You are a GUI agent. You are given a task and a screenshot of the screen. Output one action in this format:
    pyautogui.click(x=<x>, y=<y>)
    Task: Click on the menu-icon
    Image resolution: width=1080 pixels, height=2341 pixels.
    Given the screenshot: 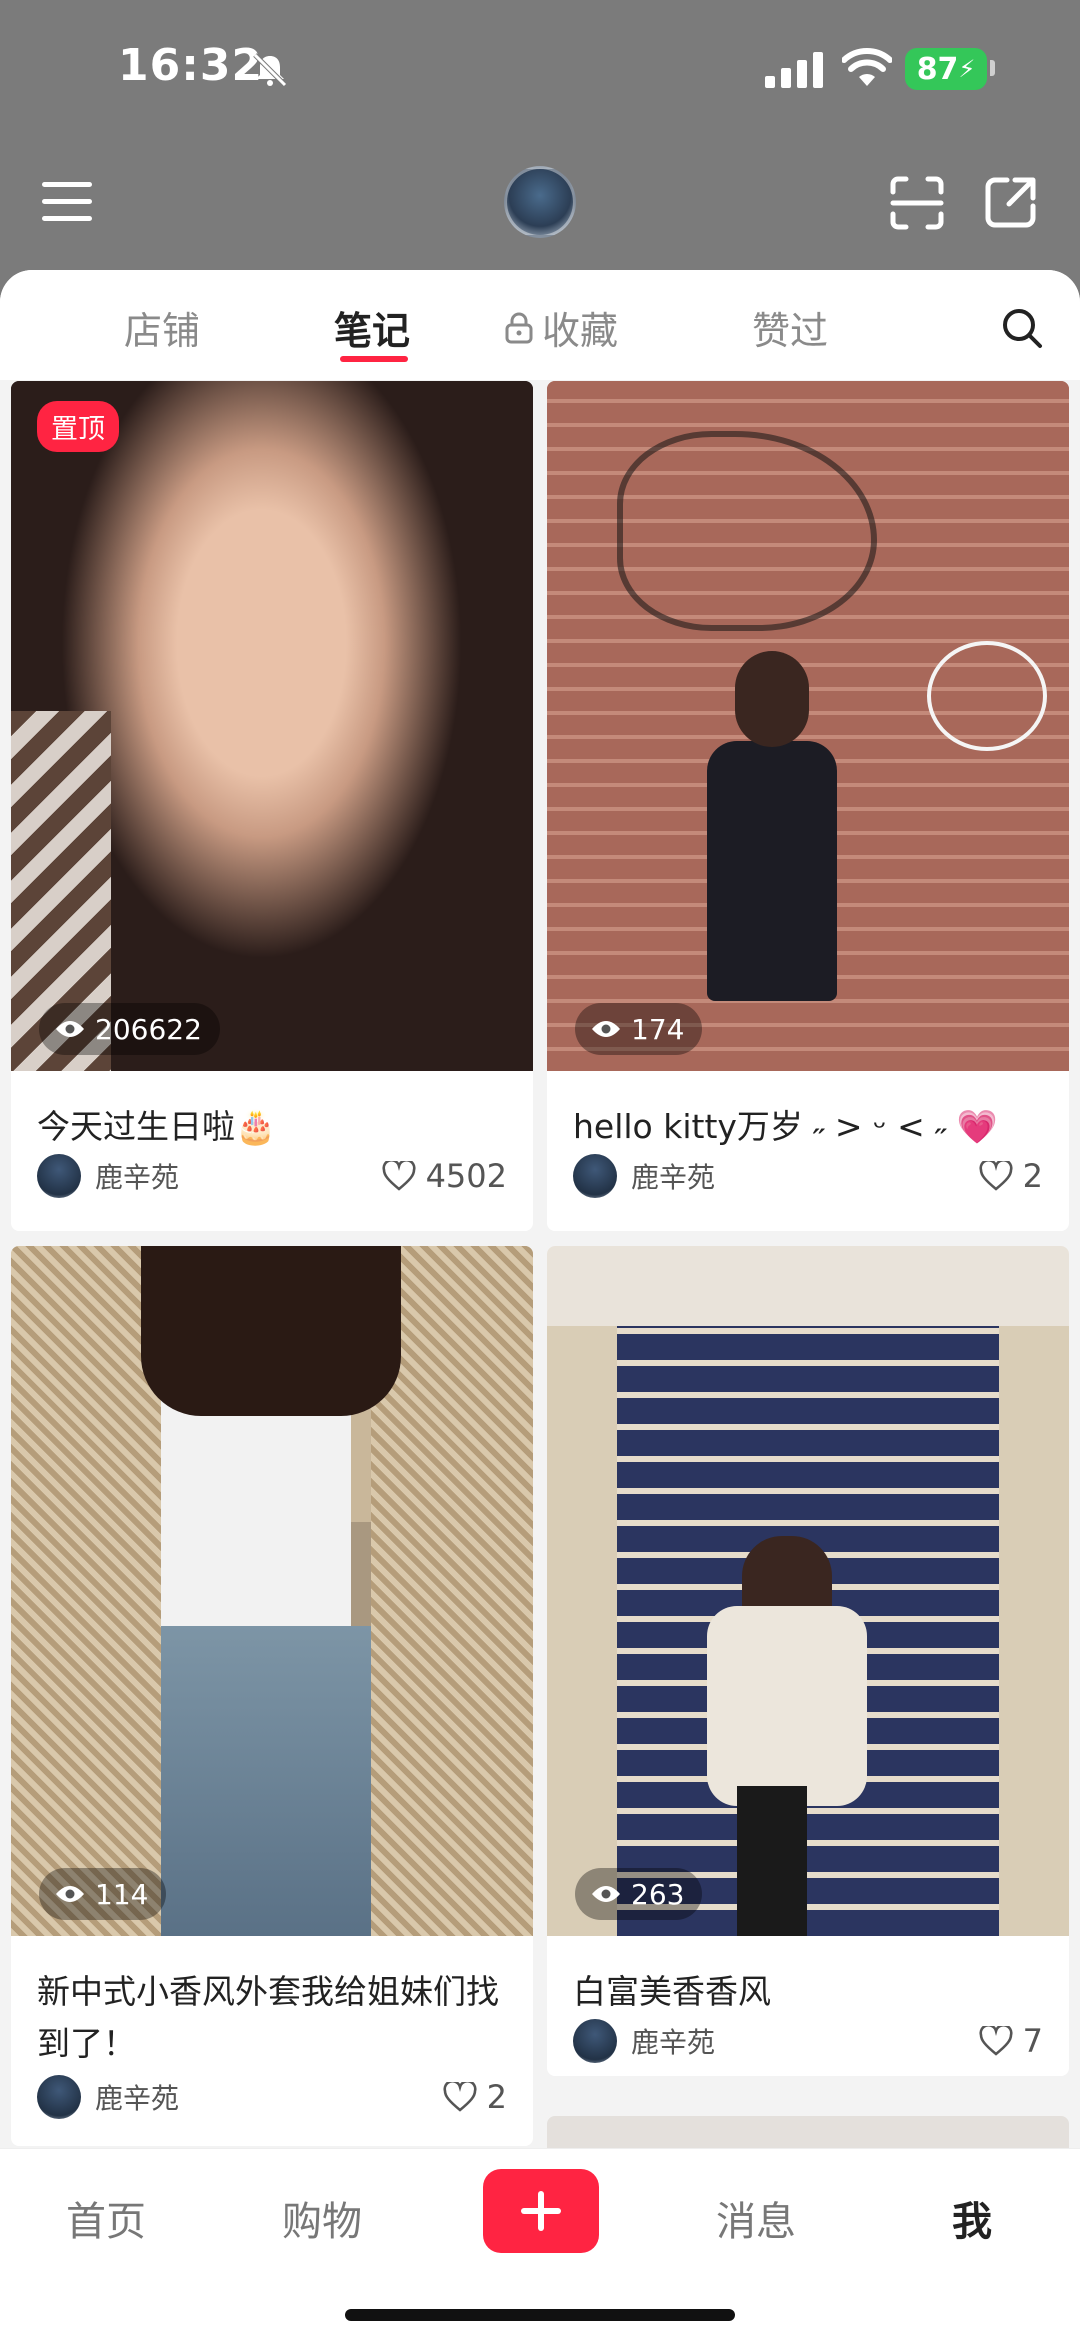 What is the action you would take?
    pyautogui.click(x=67, y=202)
    